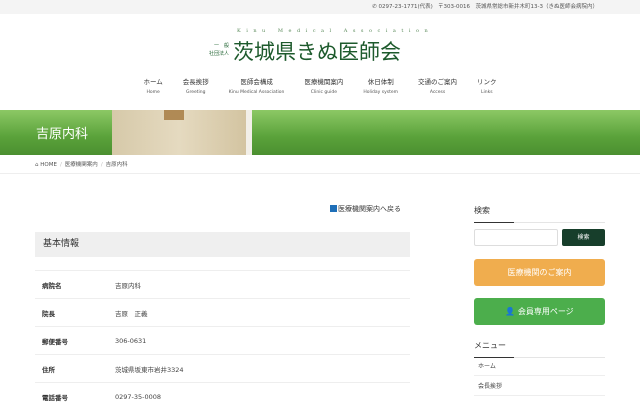 This screenshot has height=410, width=640. I want to click on table-row: 電話番号 0297-35-0008, so click(222, 396).